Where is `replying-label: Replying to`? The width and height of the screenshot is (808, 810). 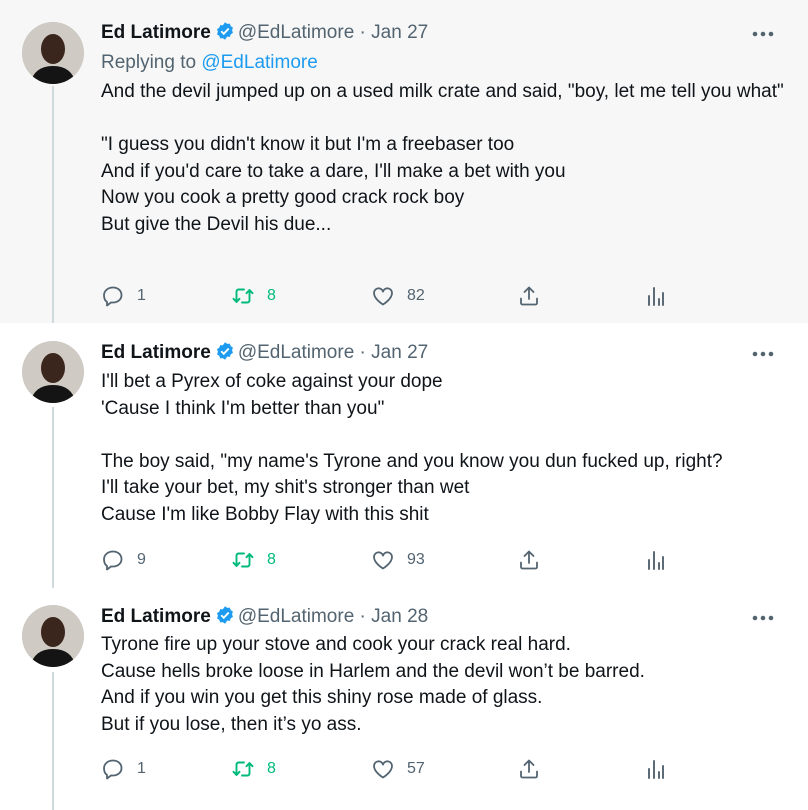
replying-label: Replying to is located at coordinates (149, 62).